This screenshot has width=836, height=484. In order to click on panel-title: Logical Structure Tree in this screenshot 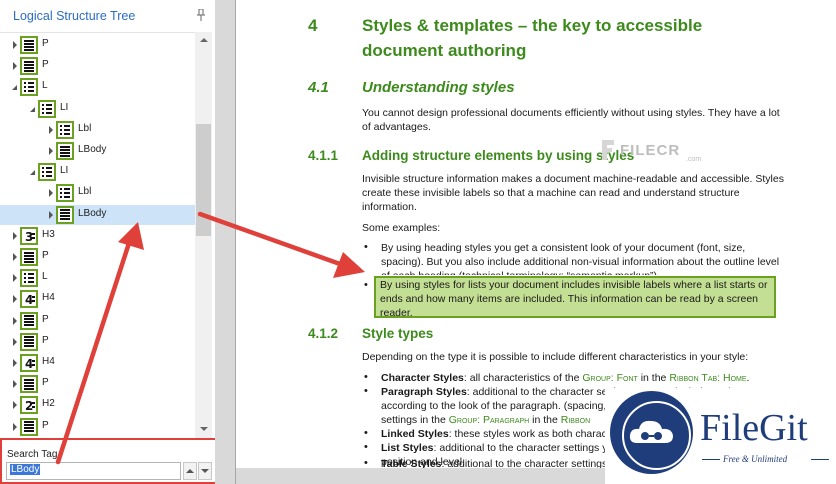, I will do `click(74, 16)`.